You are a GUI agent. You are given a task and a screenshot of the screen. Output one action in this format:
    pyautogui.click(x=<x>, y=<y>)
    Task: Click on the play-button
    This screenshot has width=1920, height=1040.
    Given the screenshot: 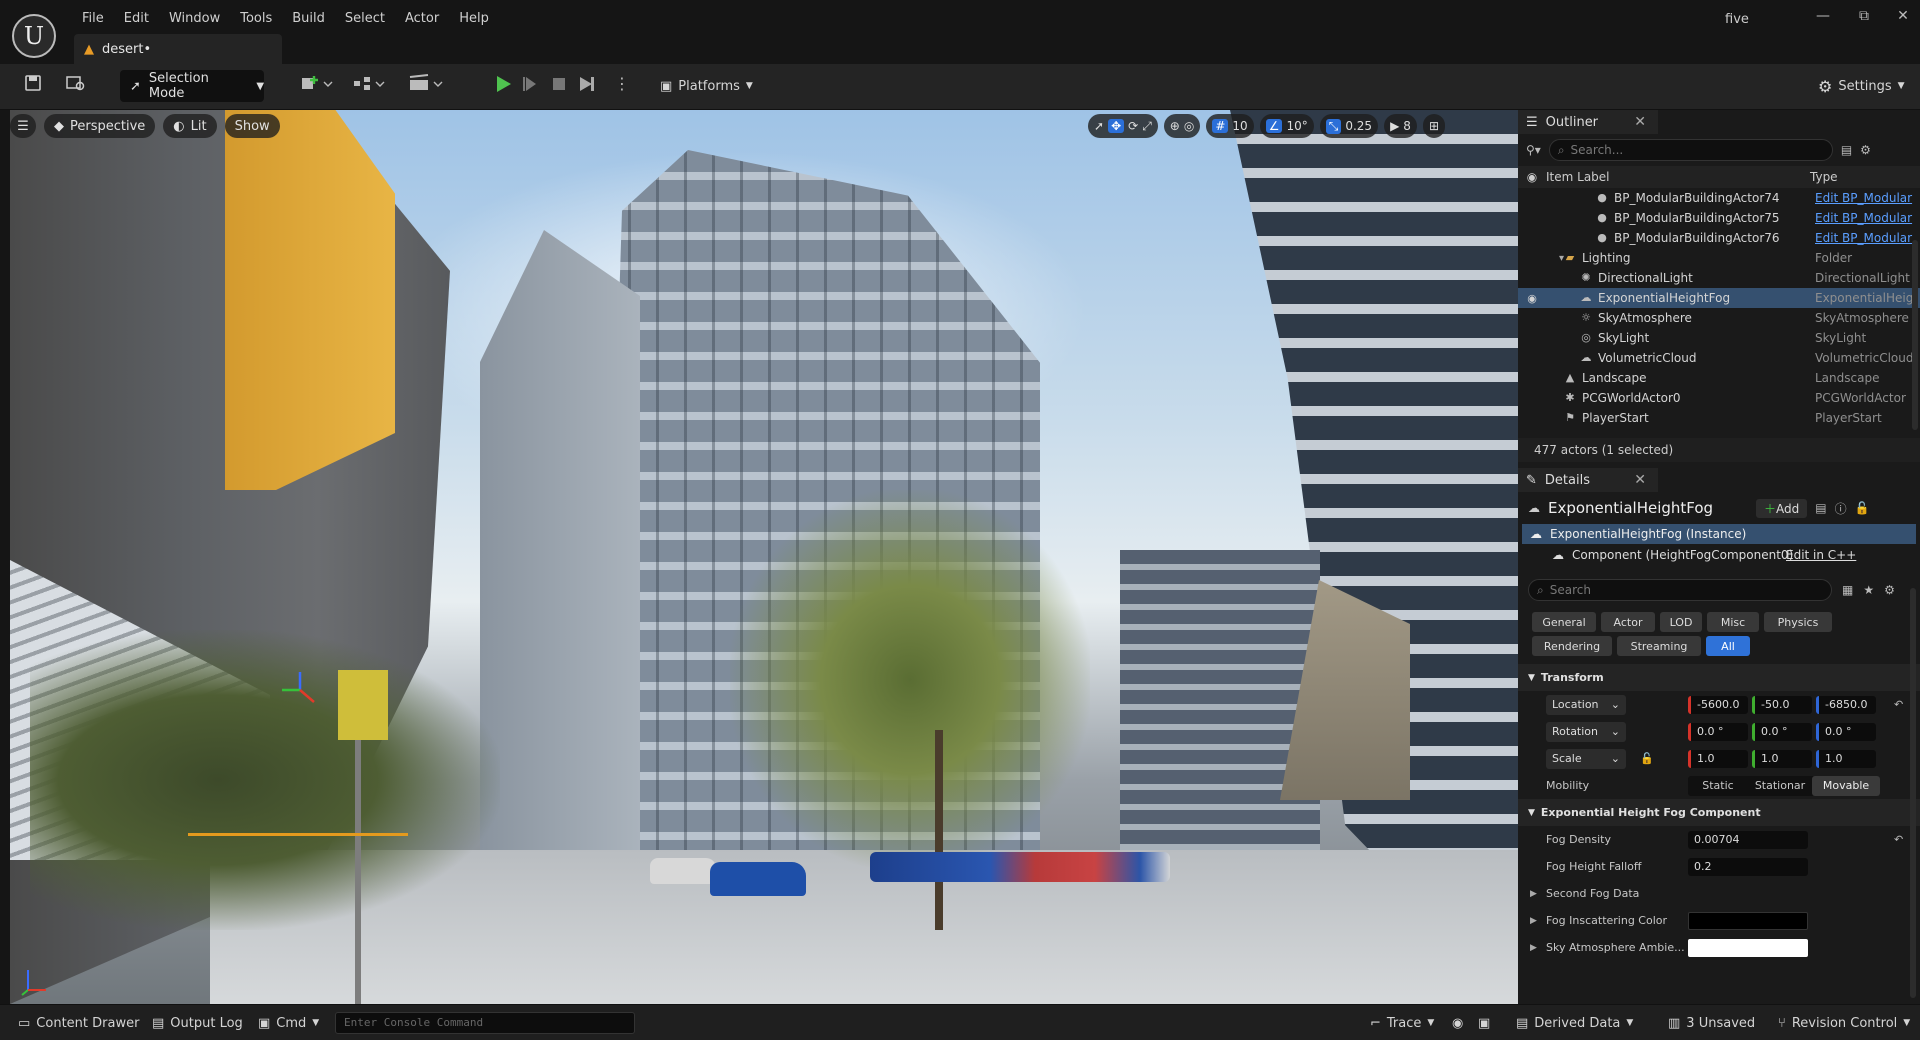 What is the action you would take?
    pyautogui.click(x=503, y=85)
    